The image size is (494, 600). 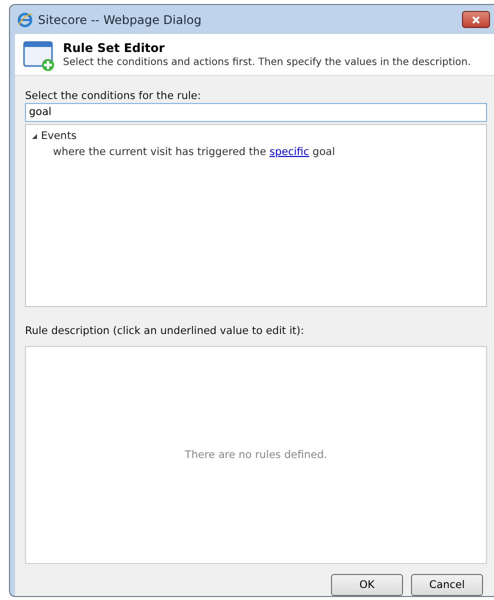 What do you see at coordinates (256, 454) in the screenshot?
I see `empty-message: There are no rules defined.` at bounding box center [256, 454].